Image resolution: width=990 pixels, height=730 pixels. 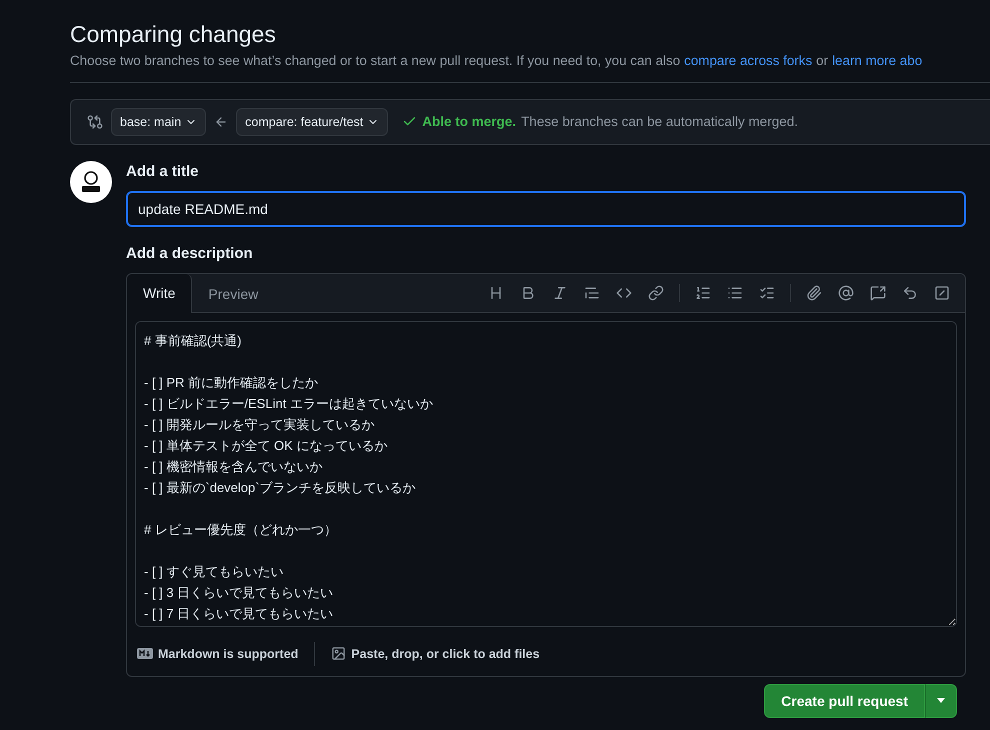 I want to click on title-label: Add a title, so click(x=163, y=171).